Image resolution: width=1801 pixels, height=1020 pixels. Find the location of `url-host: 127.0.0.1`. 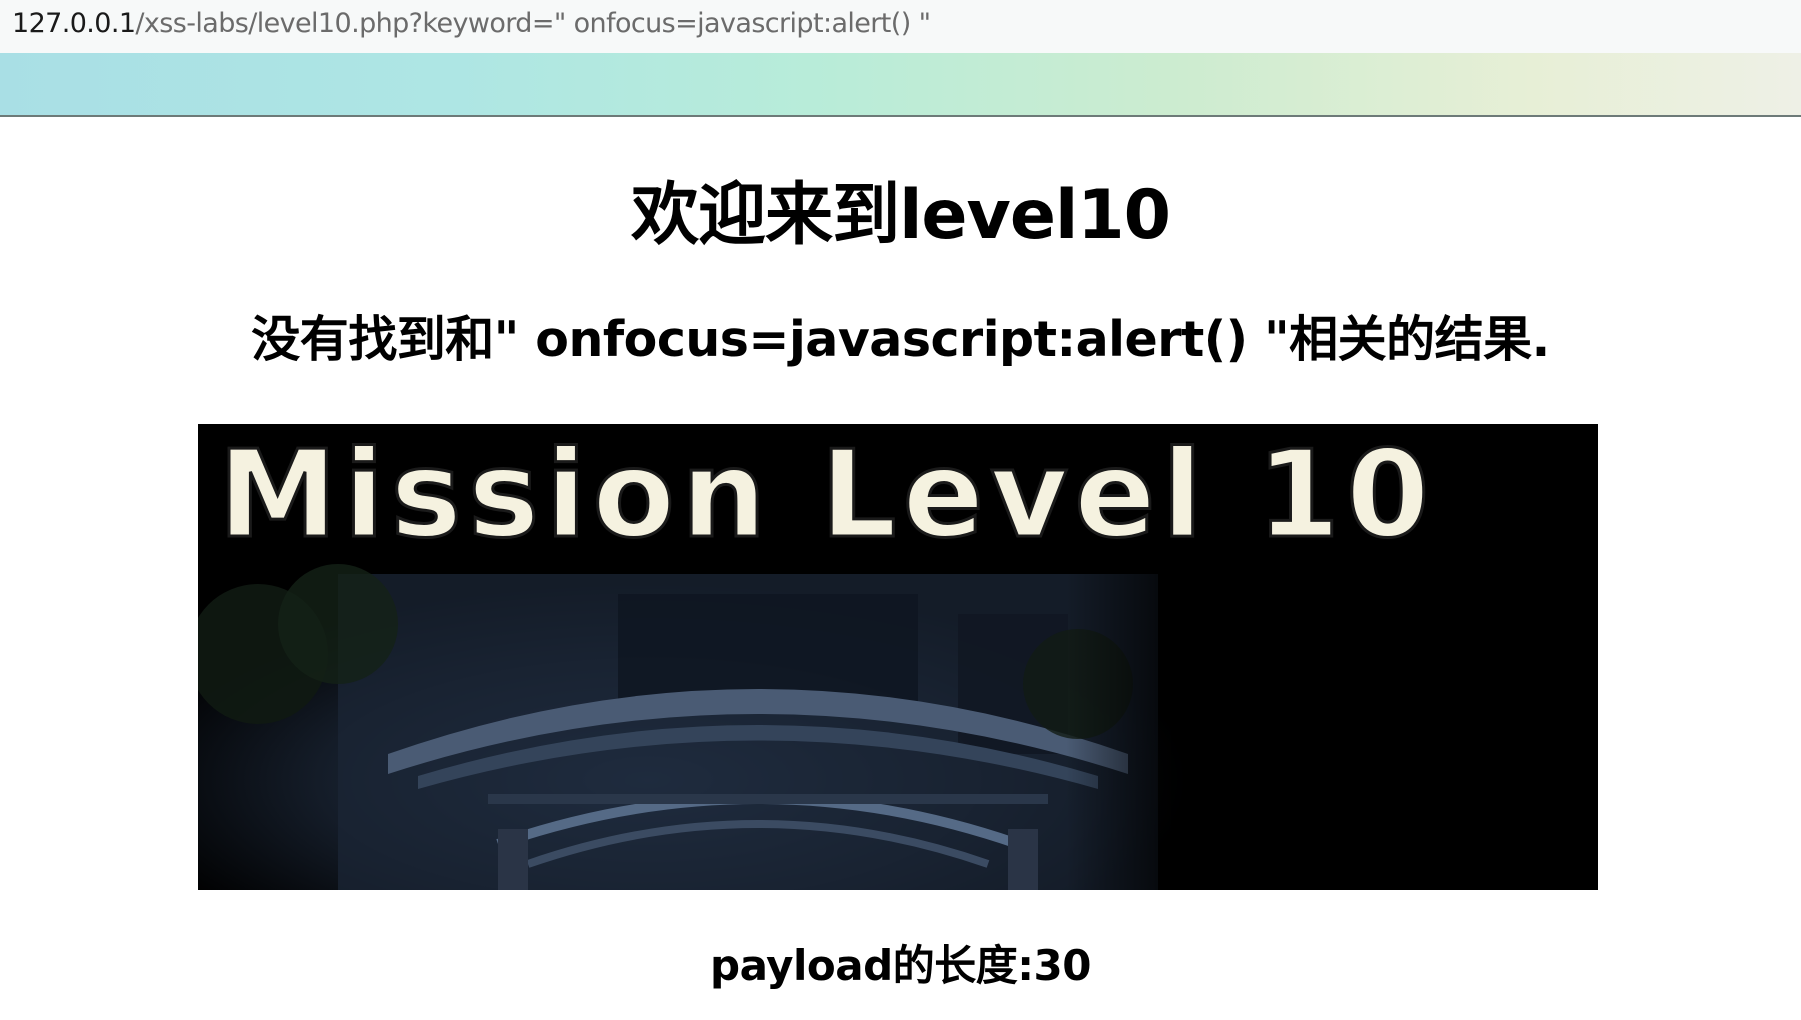

url-host: 127.0.0.1 is located at coordinates (74, 23).